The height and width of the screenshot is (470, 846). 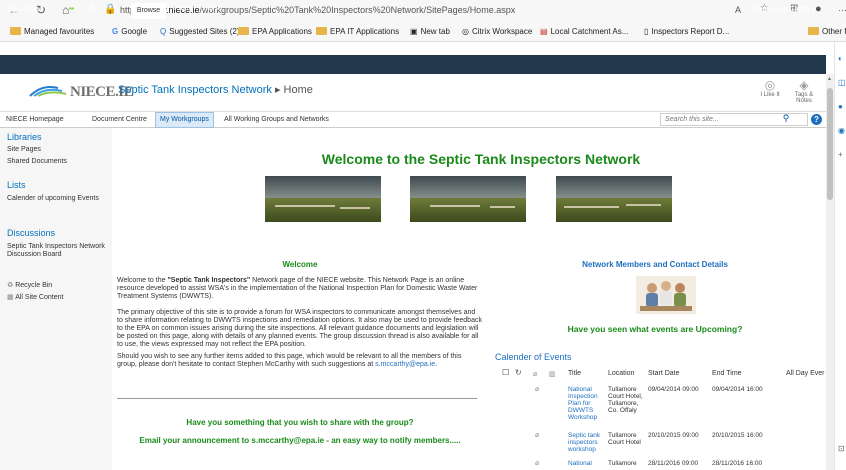 I want to click on scroll-up-icon: ▲, so click(x=829, y=79).